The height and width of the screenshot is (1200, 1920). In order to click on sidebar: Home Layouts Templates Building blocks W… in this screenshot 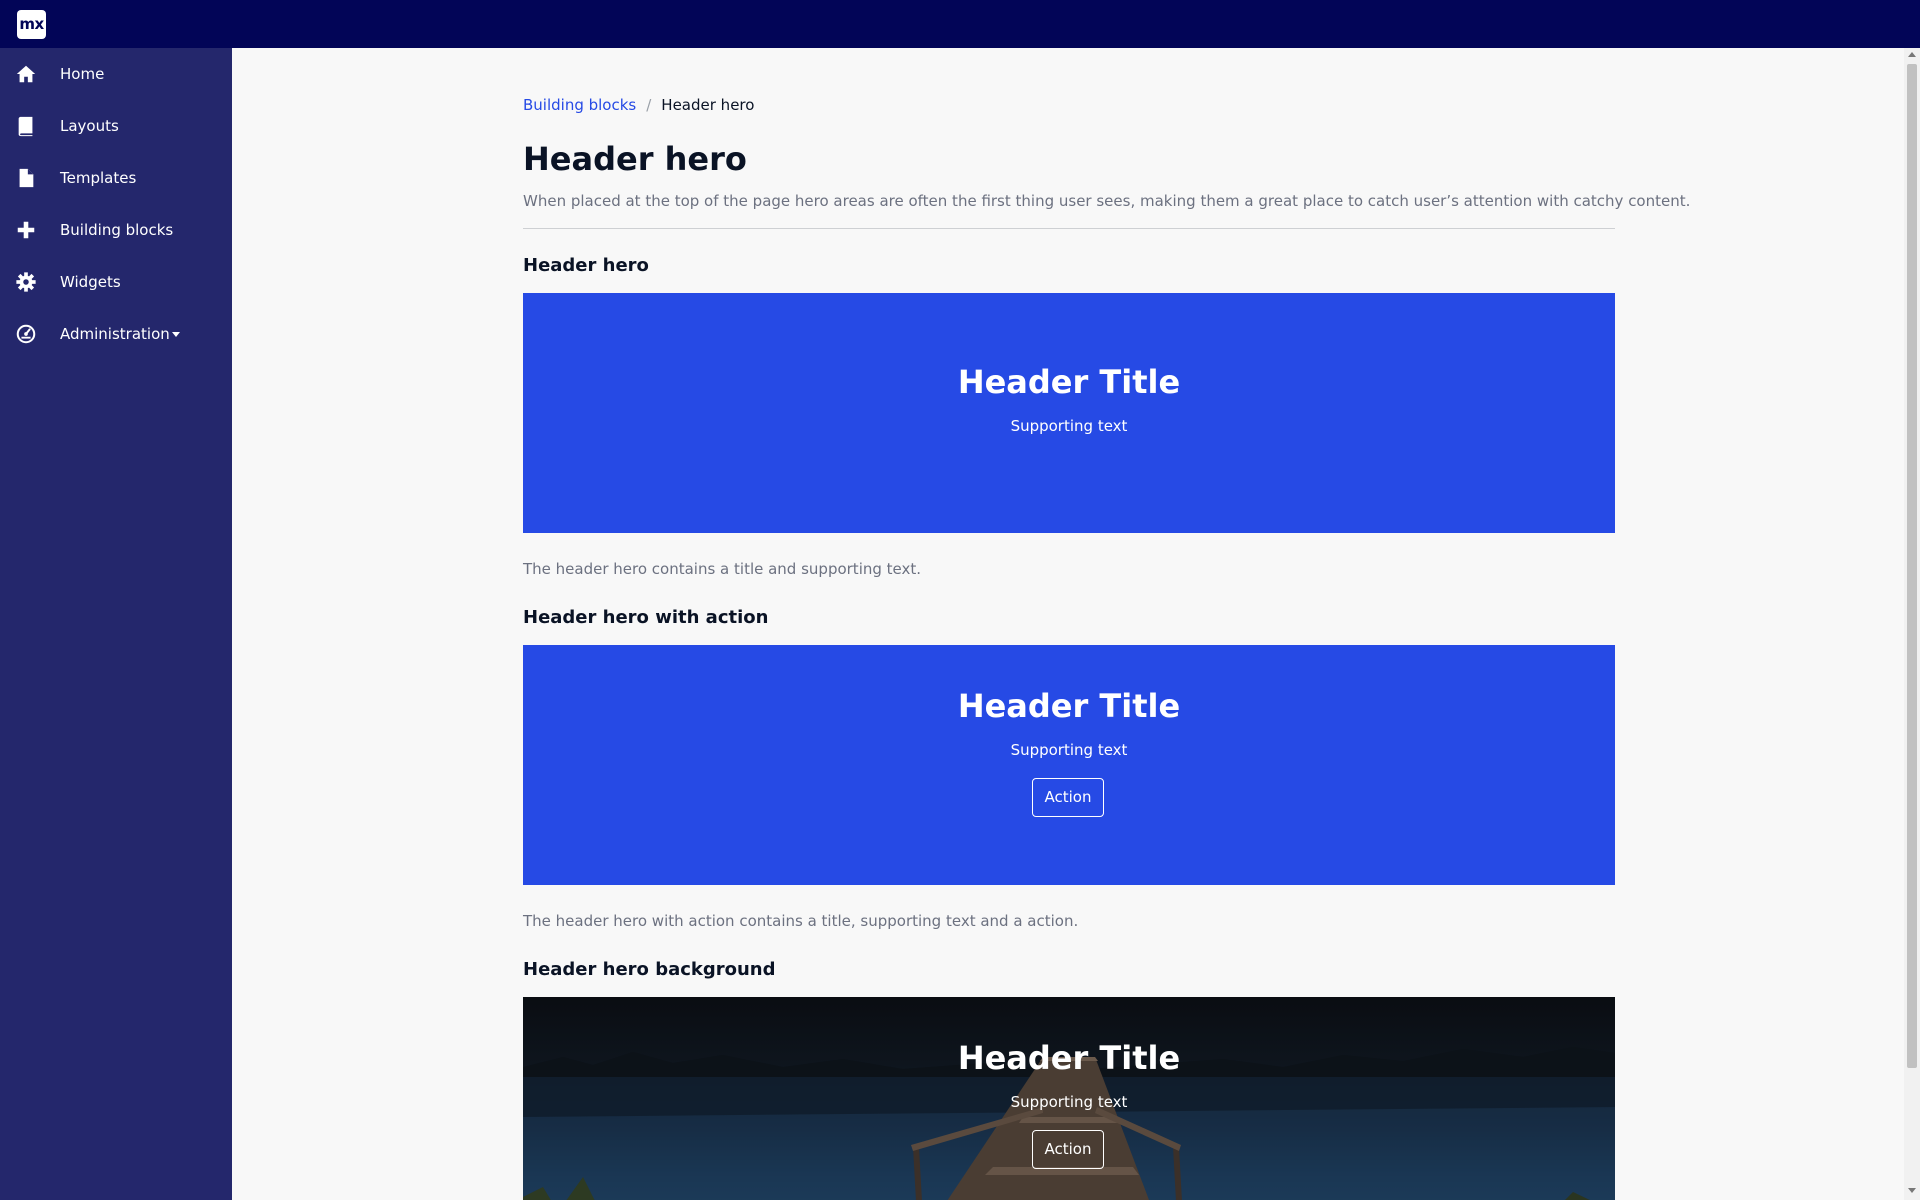, I will do `click(116, 624)`.